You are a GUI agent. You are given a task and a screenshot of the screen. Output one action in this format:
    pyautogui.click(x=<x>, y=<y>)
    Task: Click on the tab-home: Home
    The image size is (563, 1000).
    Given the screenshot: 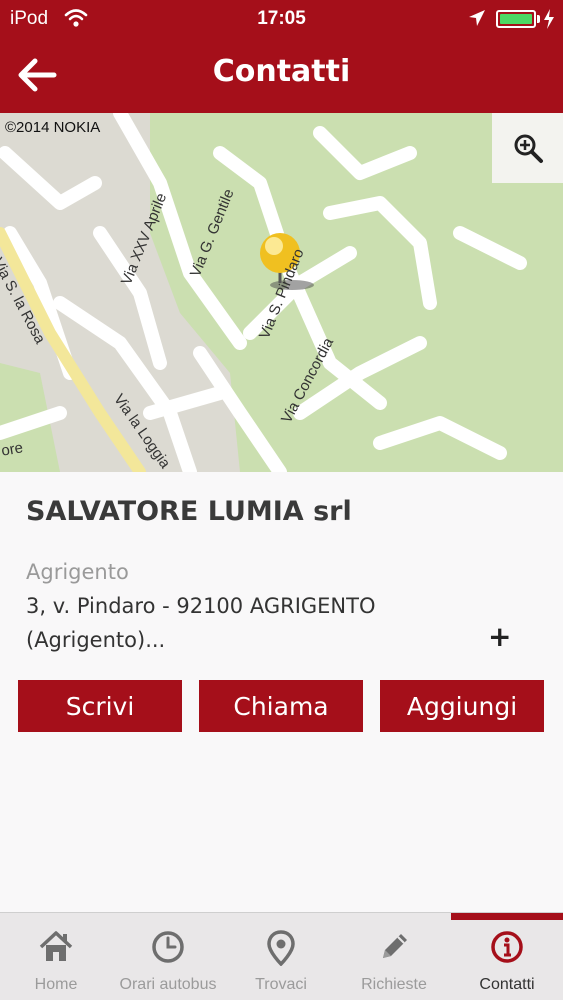 What is the action you would take?
    pyautogui.click(x=56, y=956)
    